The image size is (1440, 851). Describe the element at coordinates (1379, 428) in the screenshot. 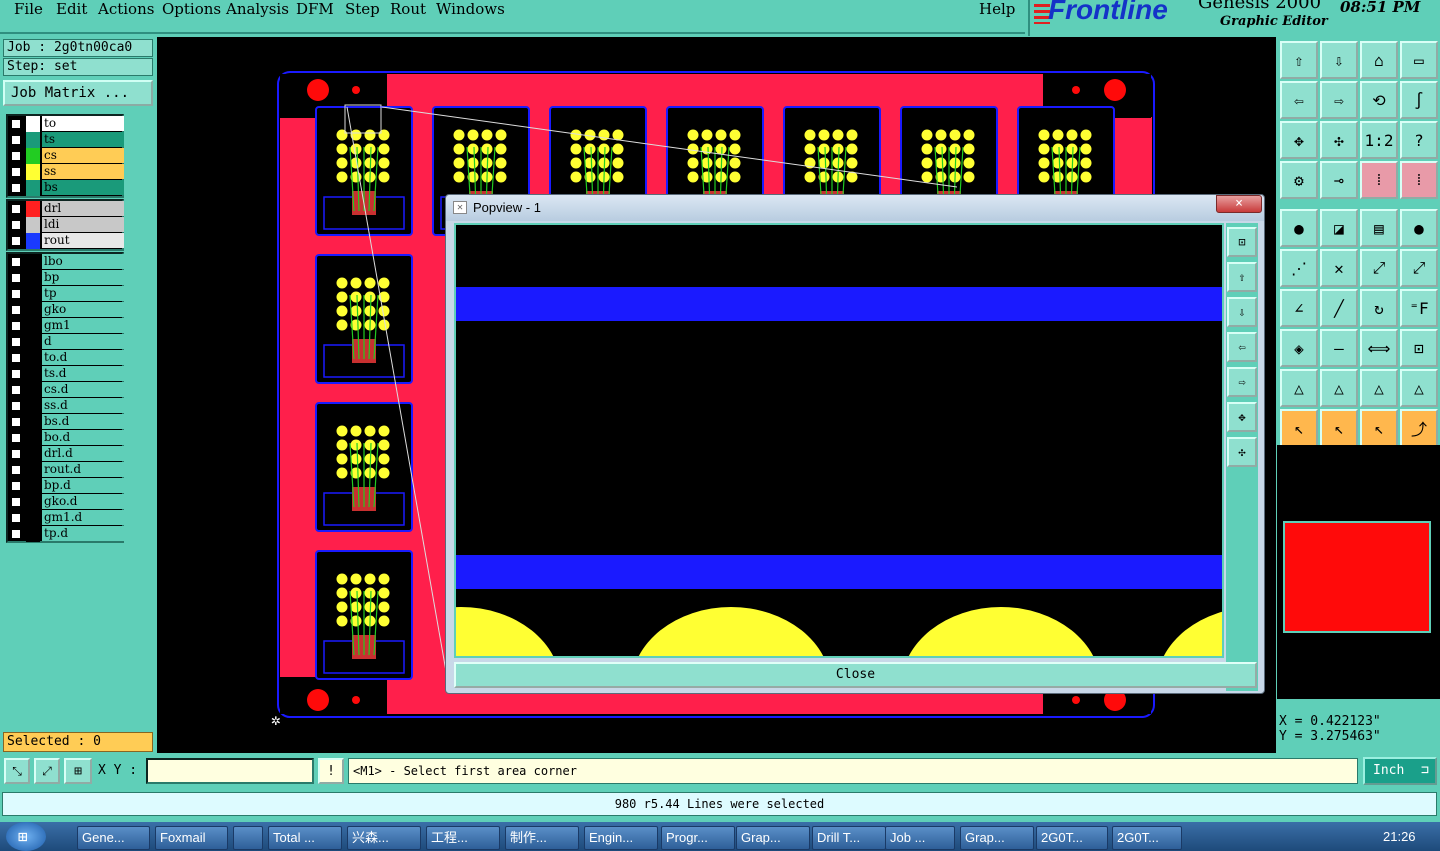

I see `cursor-c-icon: ↖` at that location.